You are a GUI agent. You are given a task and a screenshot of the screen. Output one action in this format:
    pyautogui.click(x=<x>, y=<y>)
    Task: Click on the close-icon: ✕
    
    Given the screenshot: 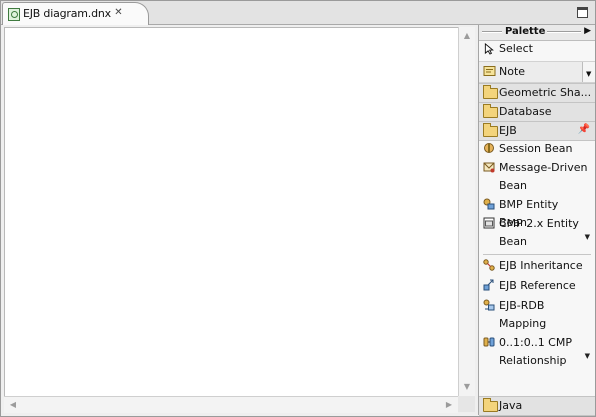 What is the action you would take?
    pyautogui.click(x=118, y=12)
    